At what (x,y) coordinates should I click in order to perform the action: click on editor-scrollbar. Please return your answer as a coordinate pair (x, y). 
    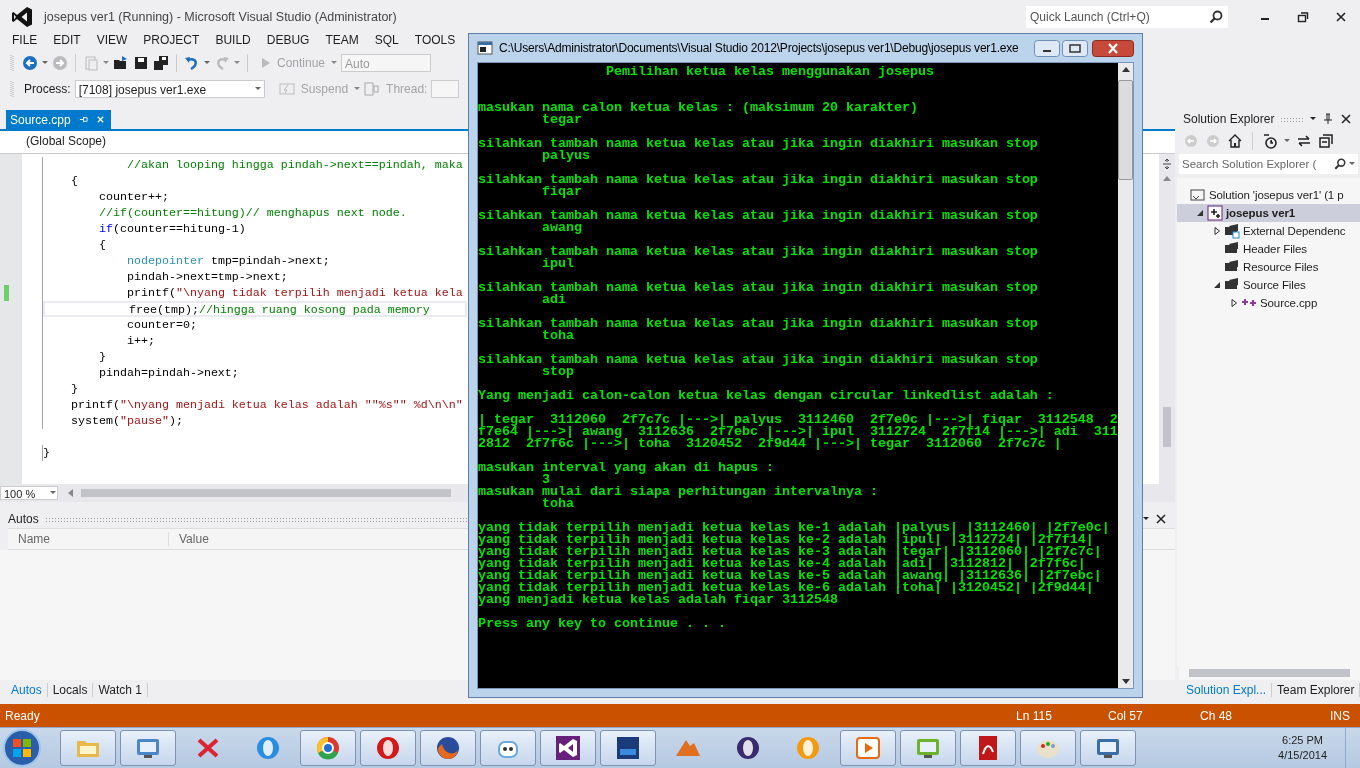
    Looking at the image, I should click on (1167, 319).